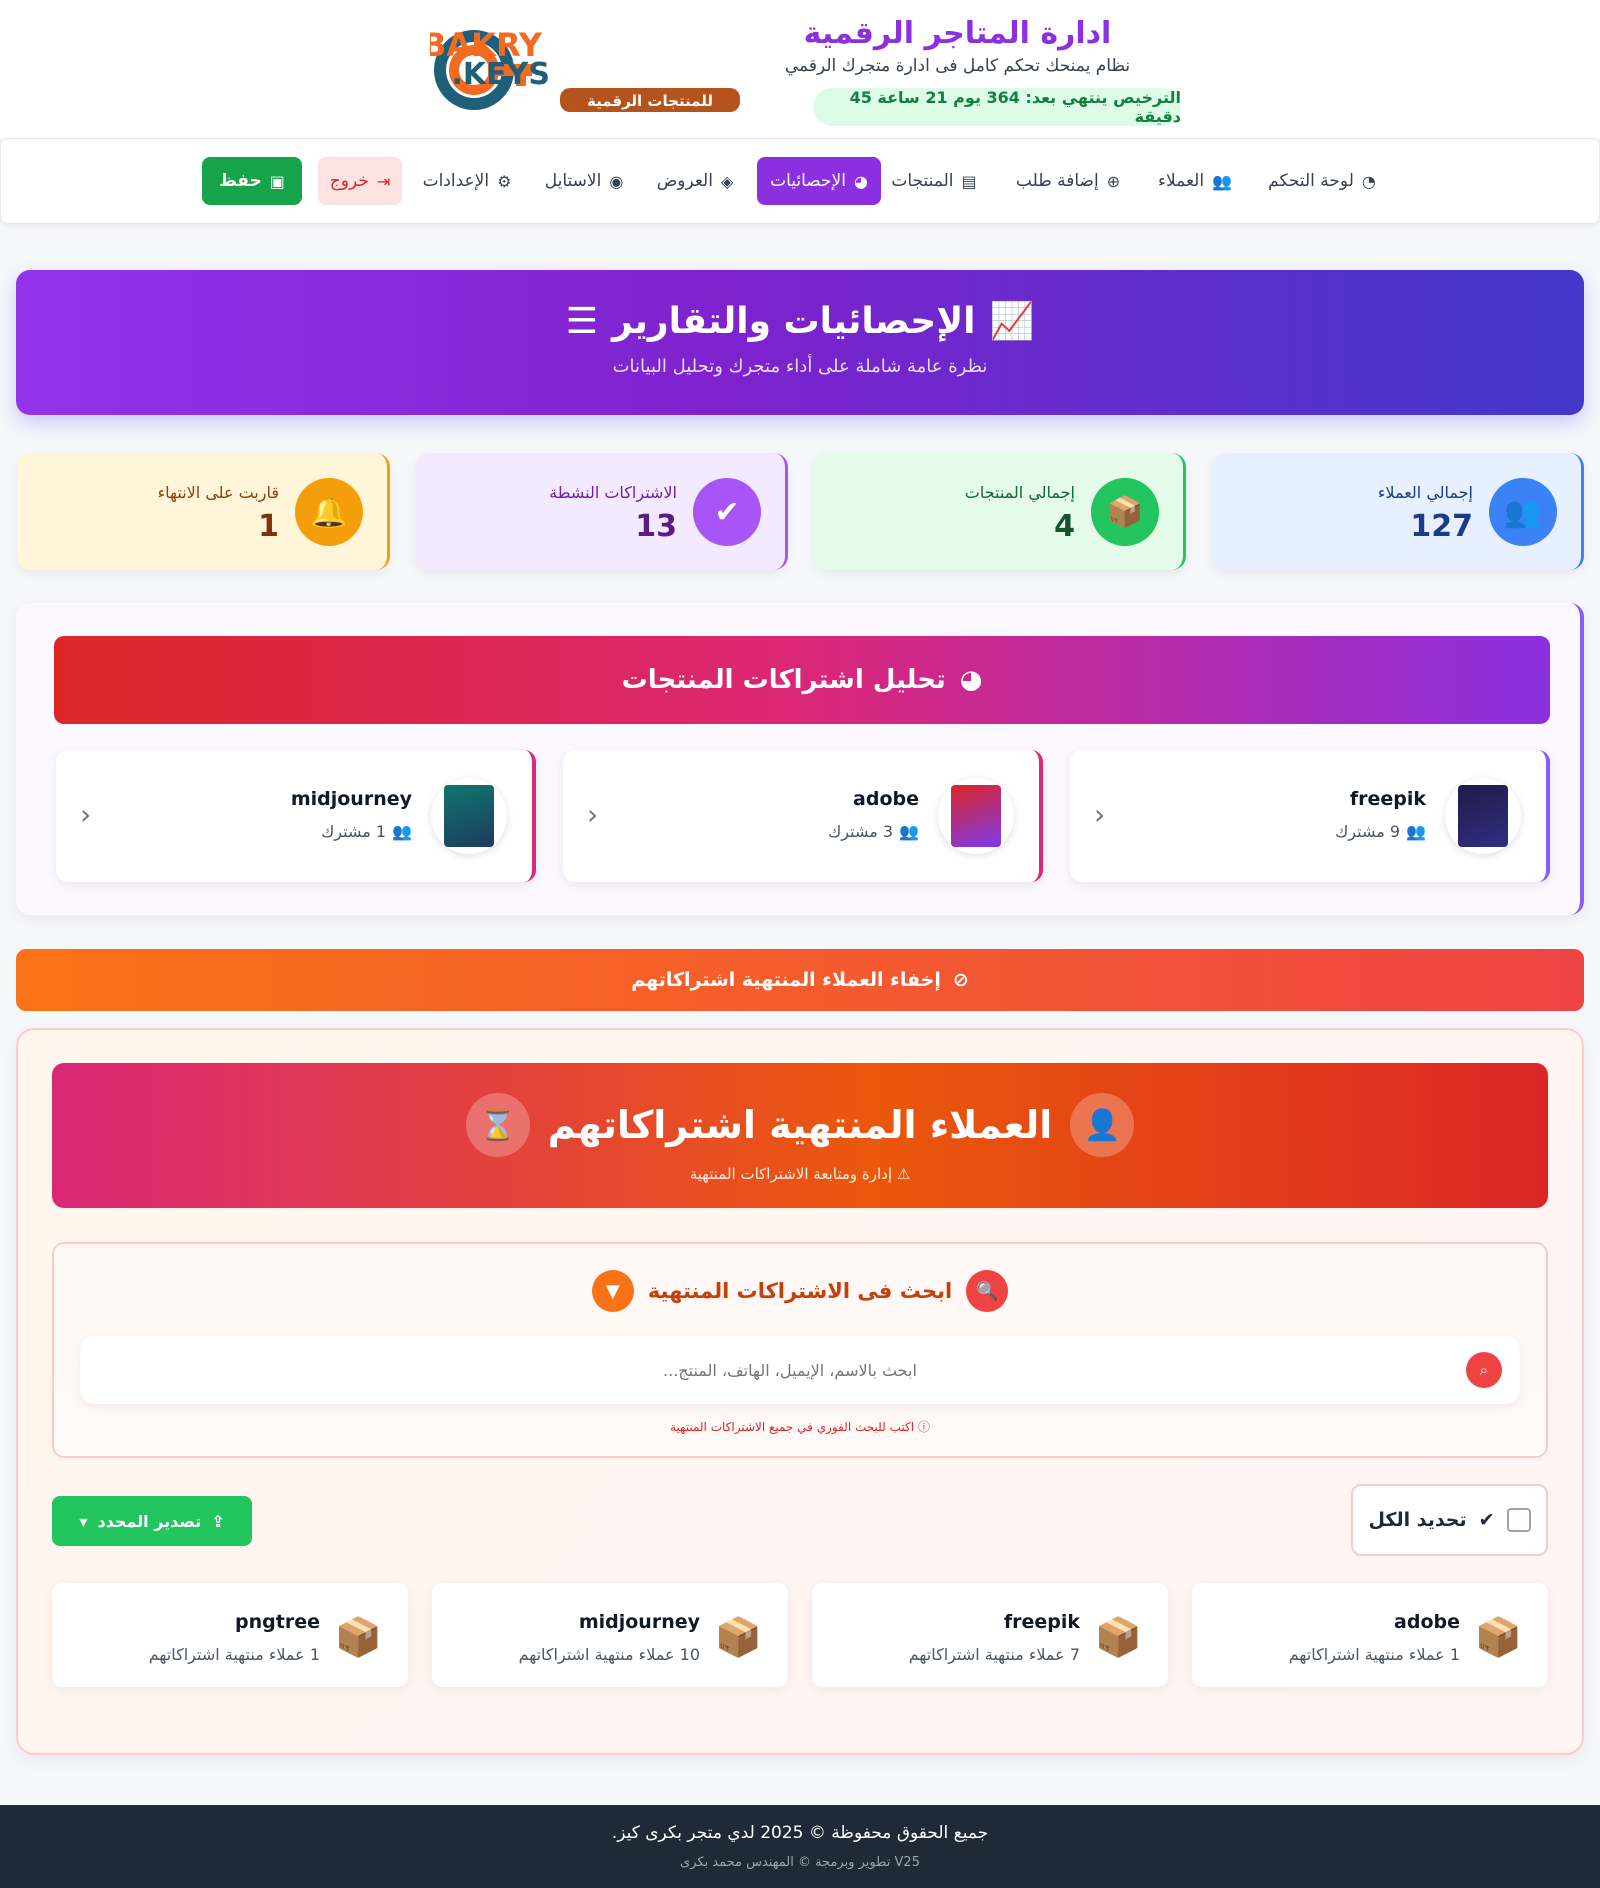  What do you see at coordinates (800, 1862) in the screenshot?
I see `footer-credit: V25 تطوير وبرمجة © المهندس محمد بكرى` at bounding box center [800, 1862].